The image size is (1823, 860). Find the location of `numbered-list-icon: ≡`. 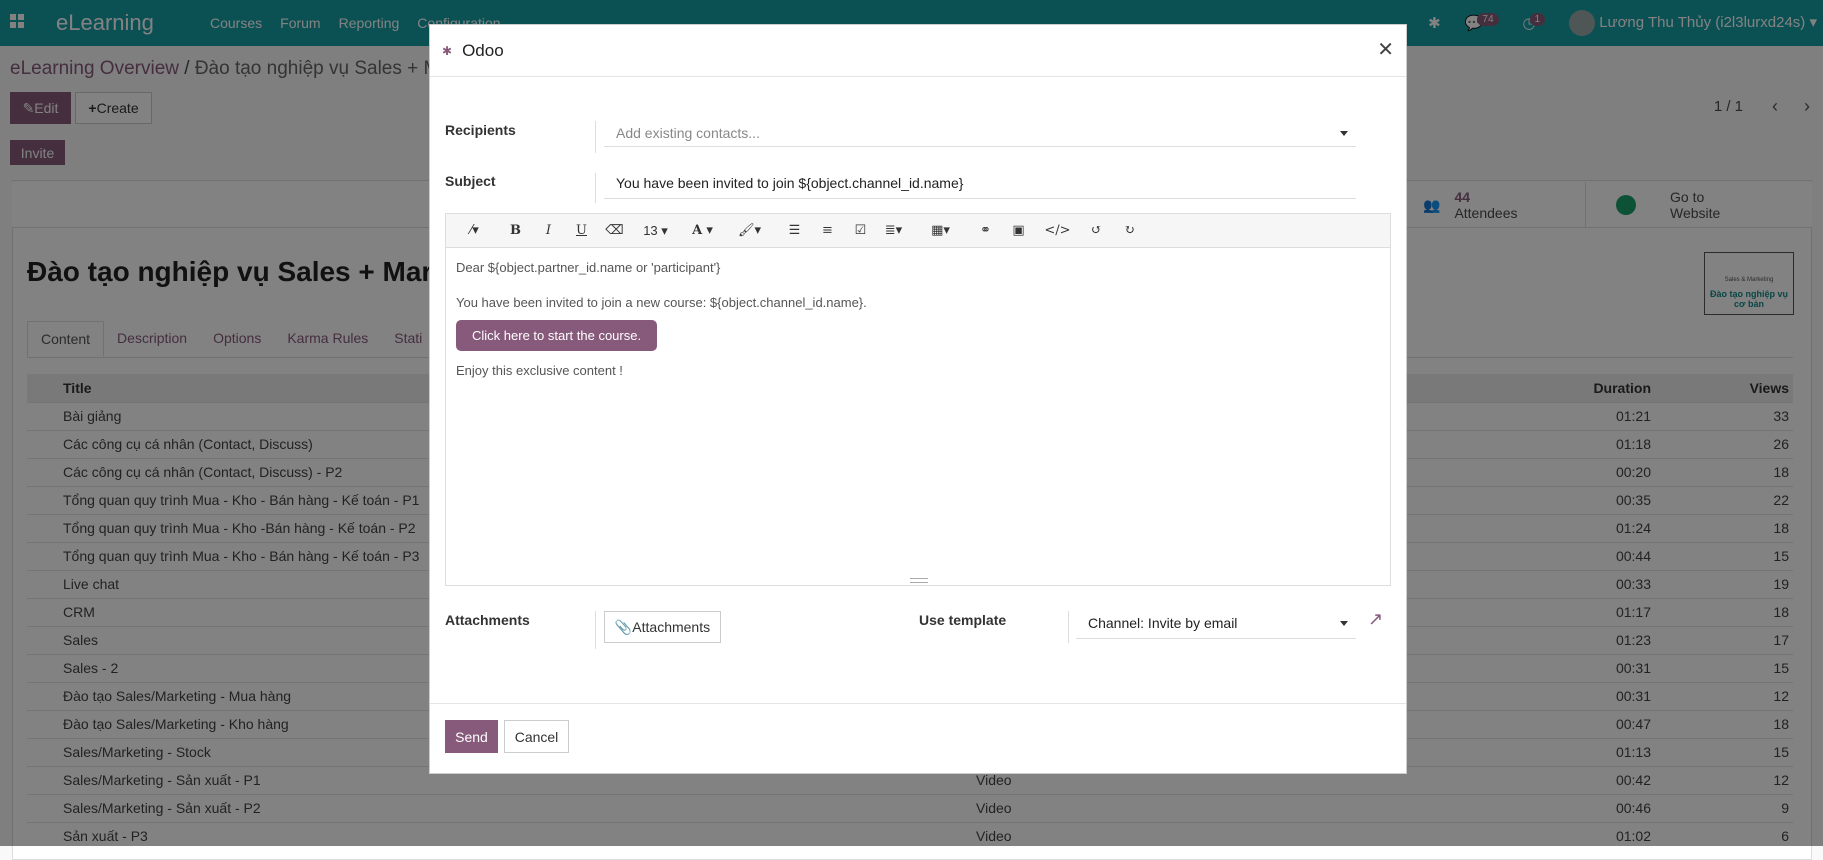

numbered-list-icon: ≡ is located at coordinates (827, 230).